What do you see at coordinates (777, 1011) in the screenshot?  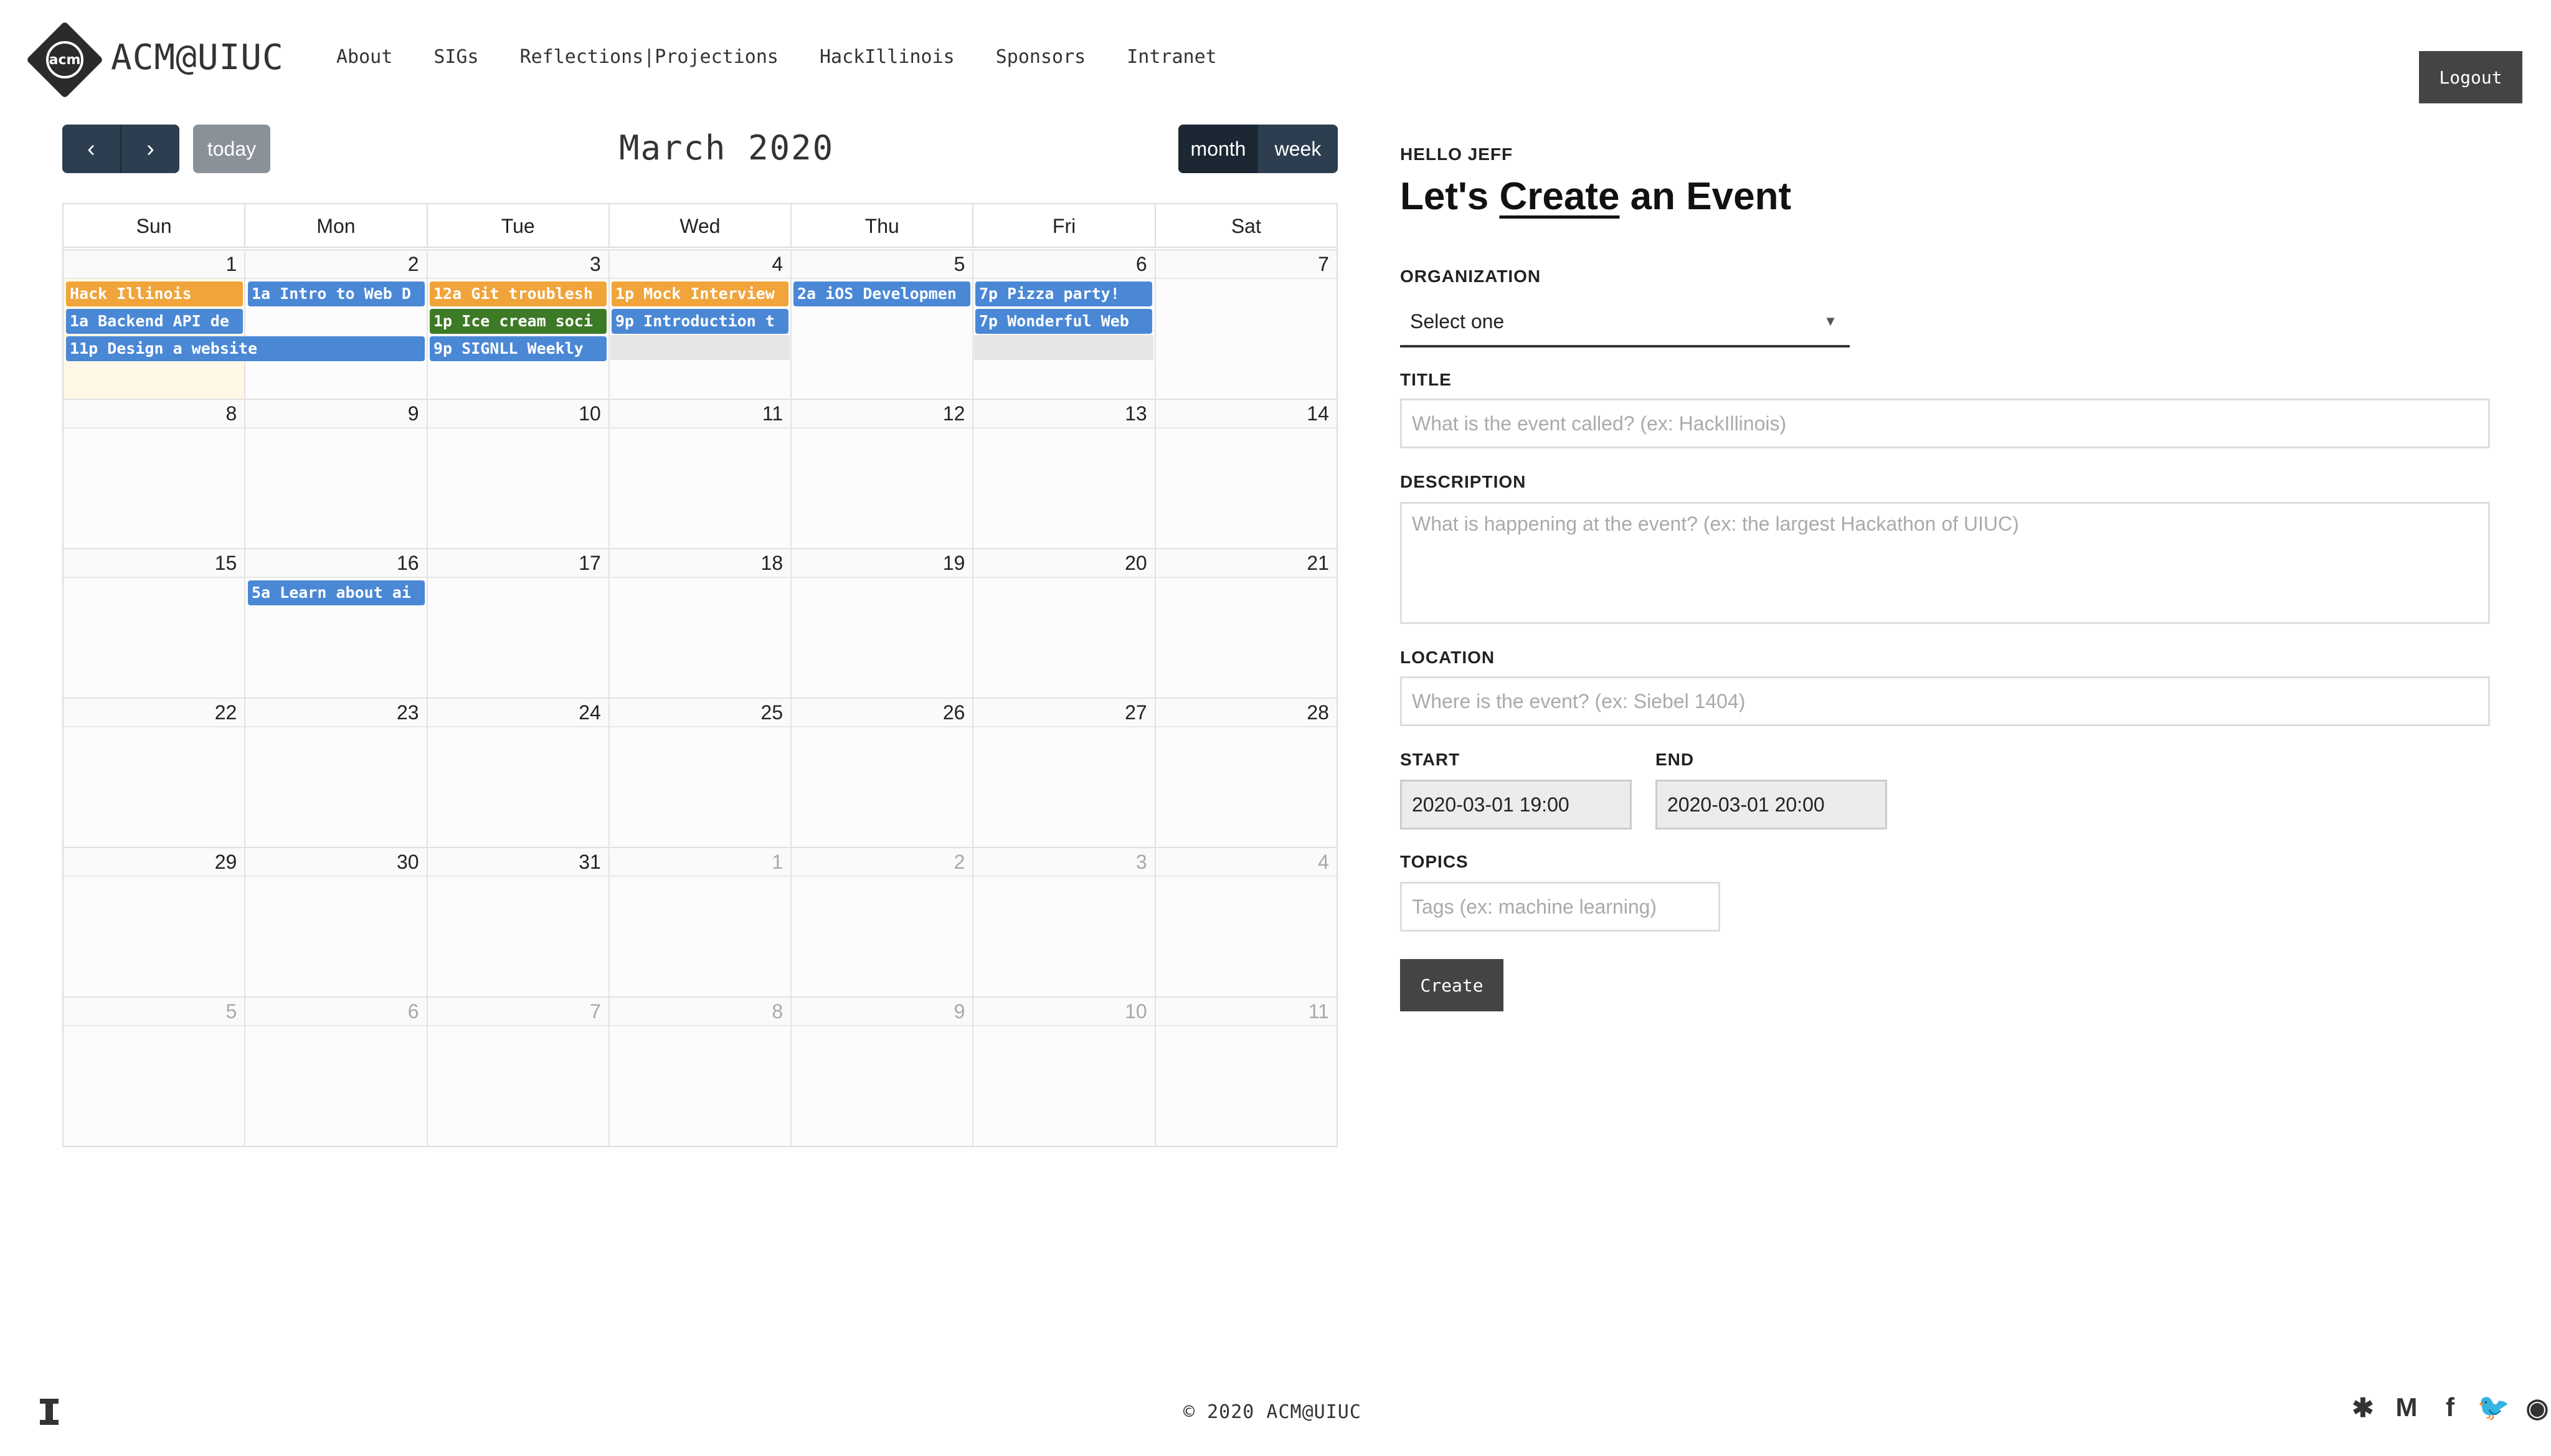 I see `day-number: 8` at bounding box center [777, 1011].